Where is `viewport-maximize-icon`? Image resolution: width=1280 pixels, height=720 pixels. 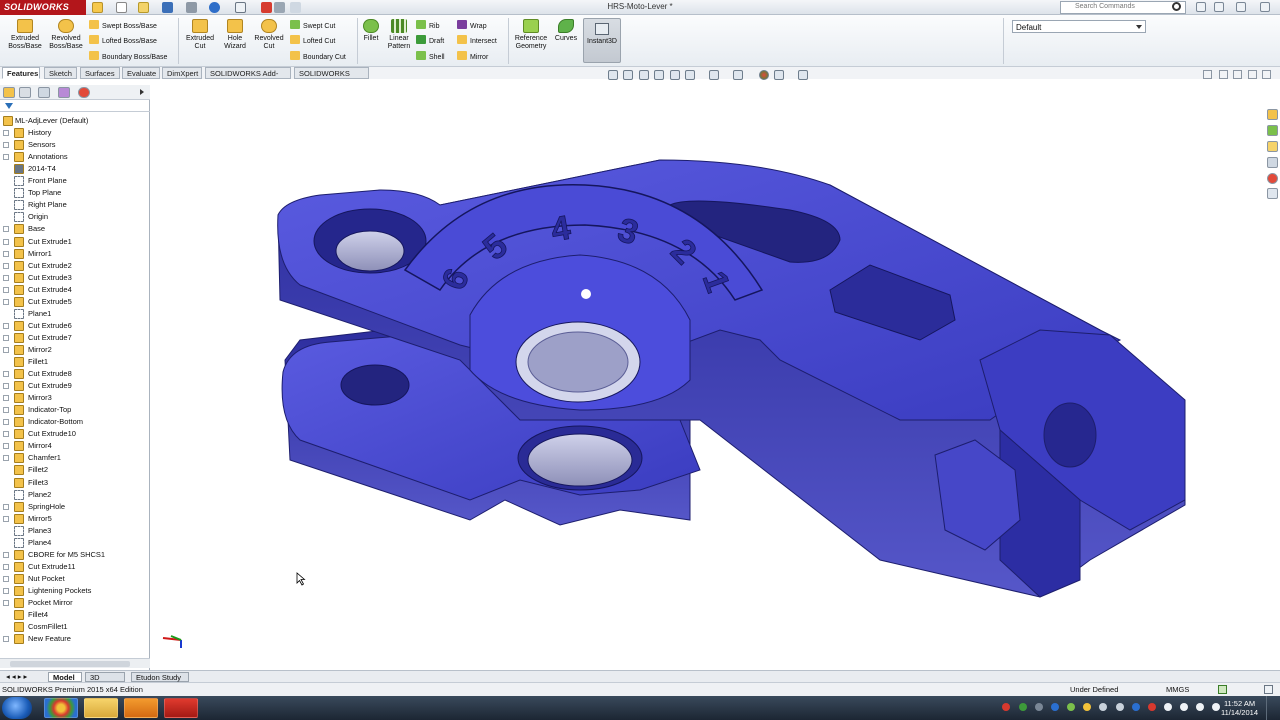
viewport-maximize-icon is located at coordinates (1252, 74).